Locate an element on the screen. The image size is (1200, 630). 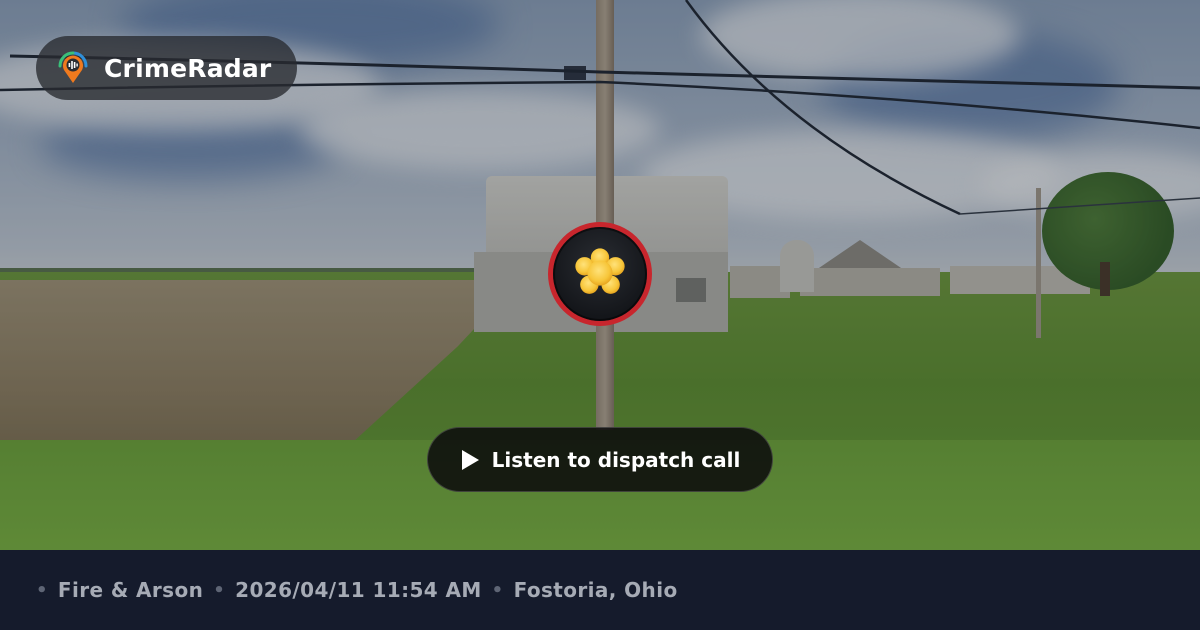
incident-category: Fire & Arson is located at coordinates (130, 590).